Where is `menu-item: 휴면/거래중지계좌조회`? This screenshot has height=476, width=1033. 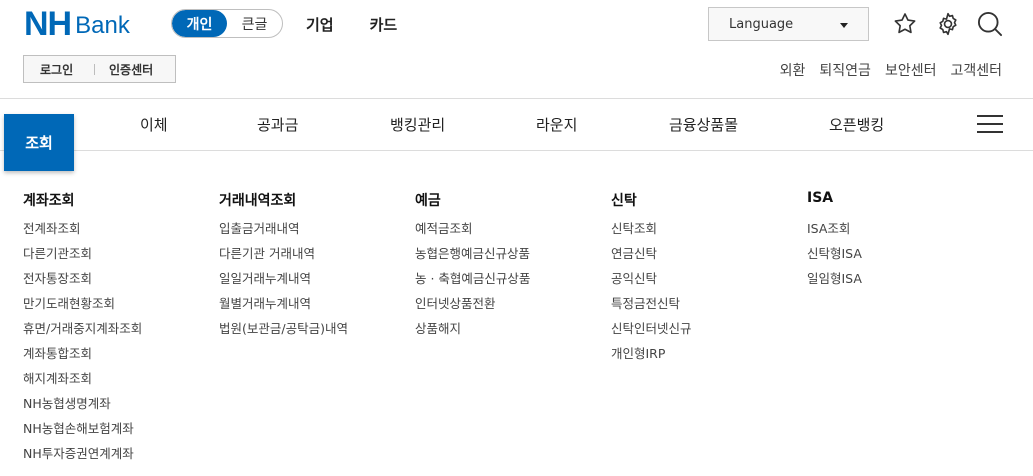 menu-item: 휴면/거래중지계좌조회 is located at coordinates (82, 332).